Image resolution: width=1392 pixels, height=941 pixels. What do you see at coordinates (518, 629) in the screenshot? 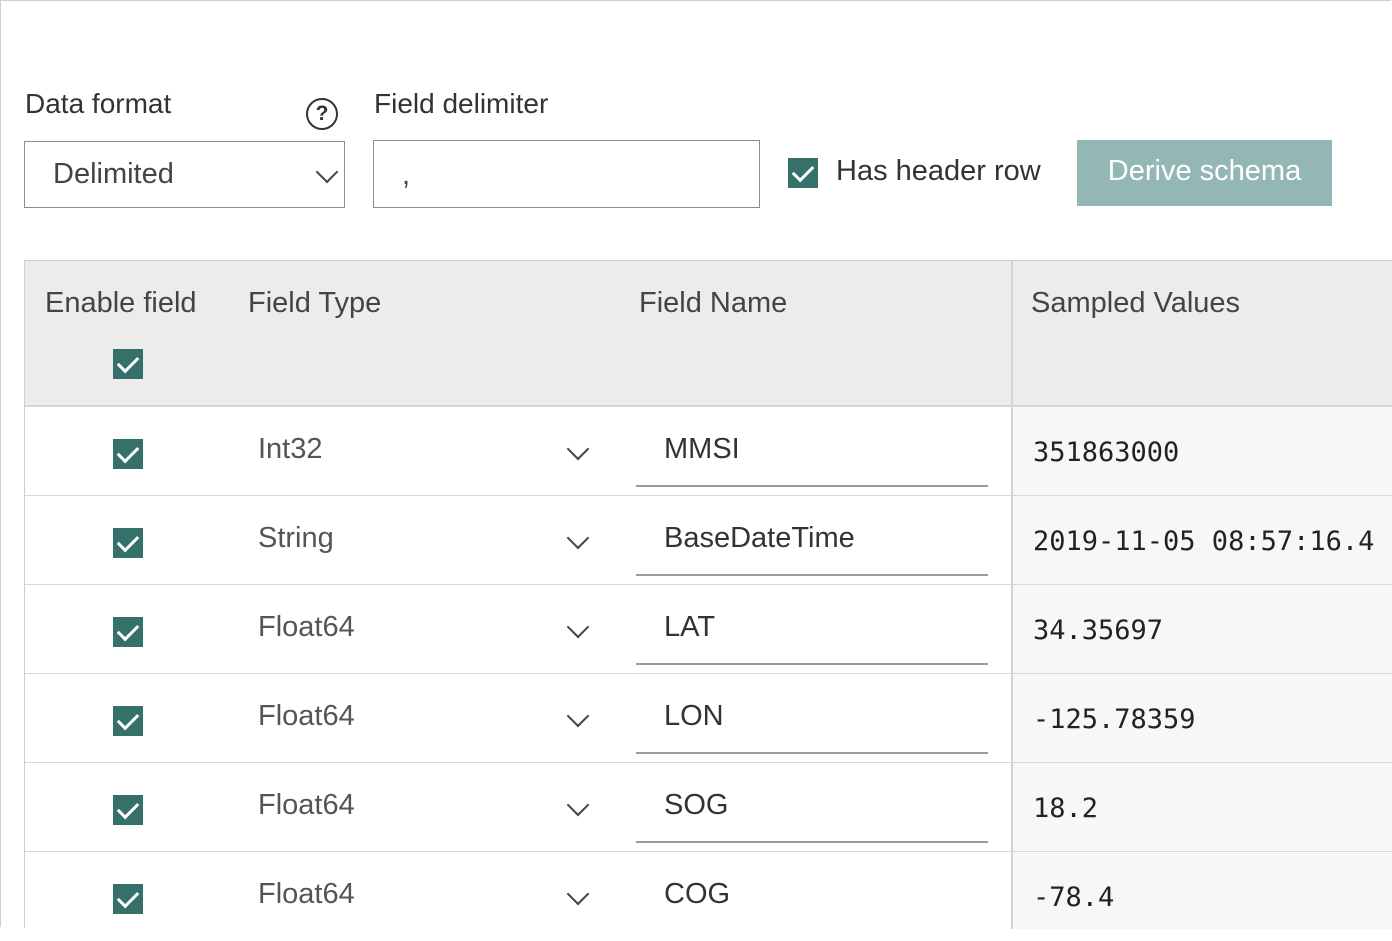
I see `table-row: Float64 LAT` at bounding box center [518, 629].